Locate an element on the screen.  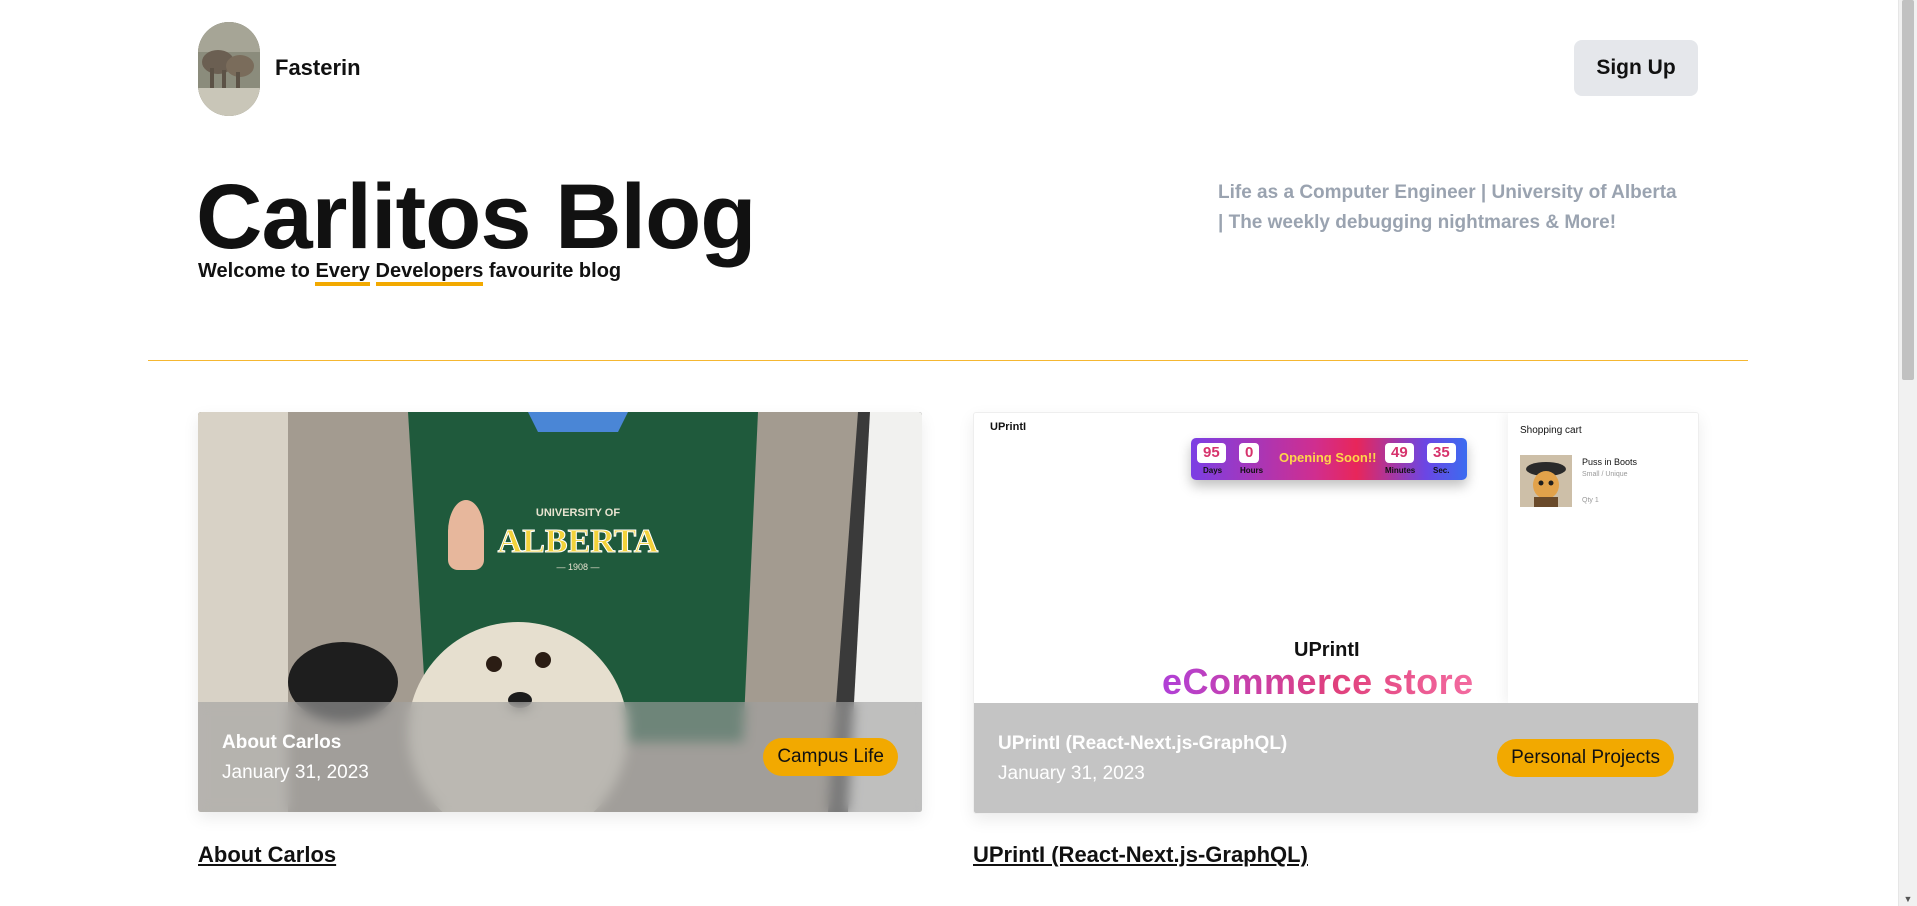
countdown-days: 95 is located at coordinates (1211, 453).